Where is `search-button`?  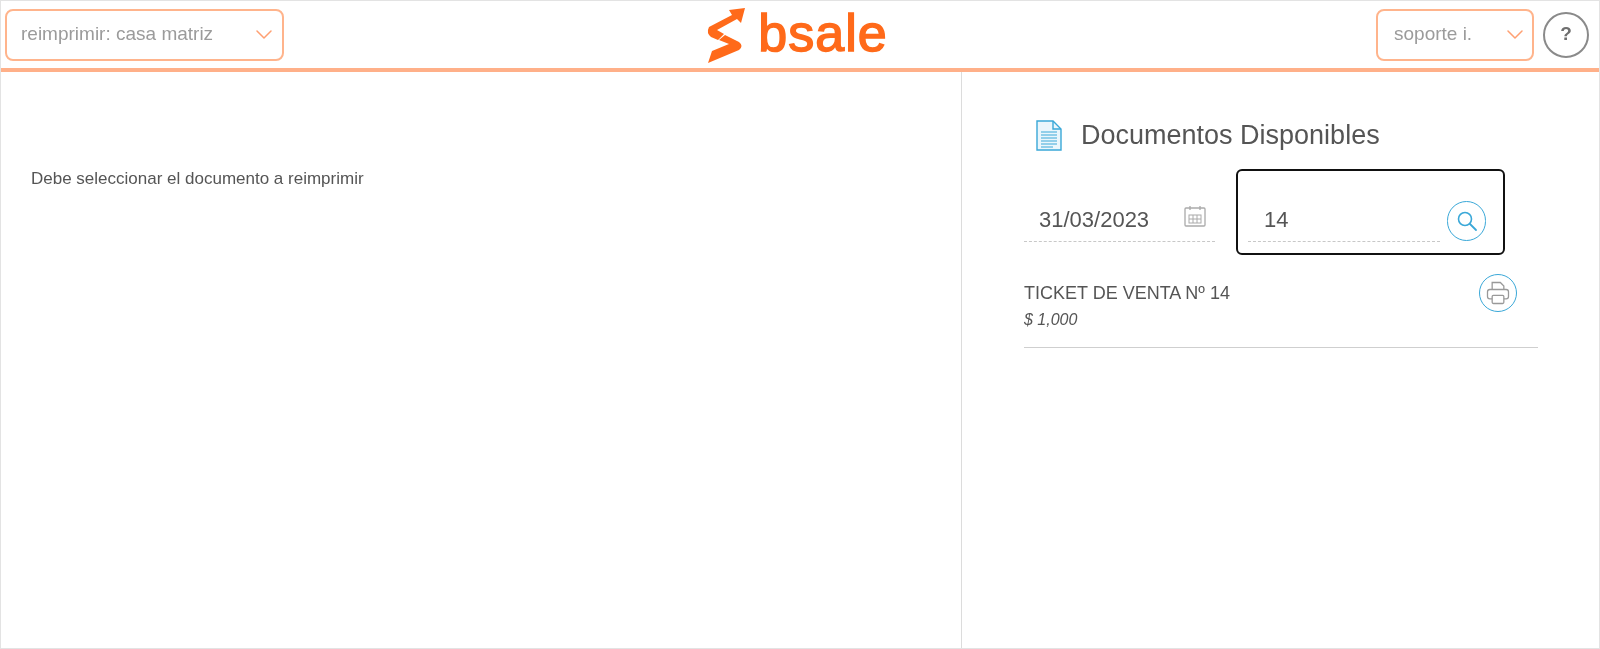 search-button is located at coordinates (1466, 221).